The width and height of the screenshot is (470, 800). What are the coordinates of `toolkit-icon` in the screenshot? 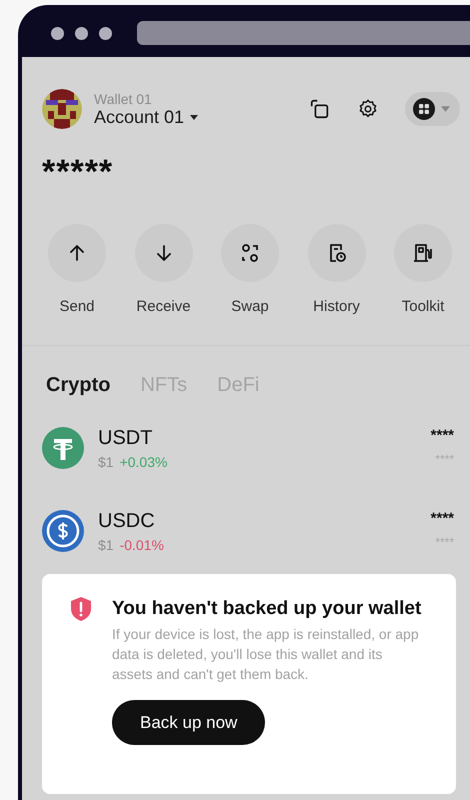 It's located at (423, 253).